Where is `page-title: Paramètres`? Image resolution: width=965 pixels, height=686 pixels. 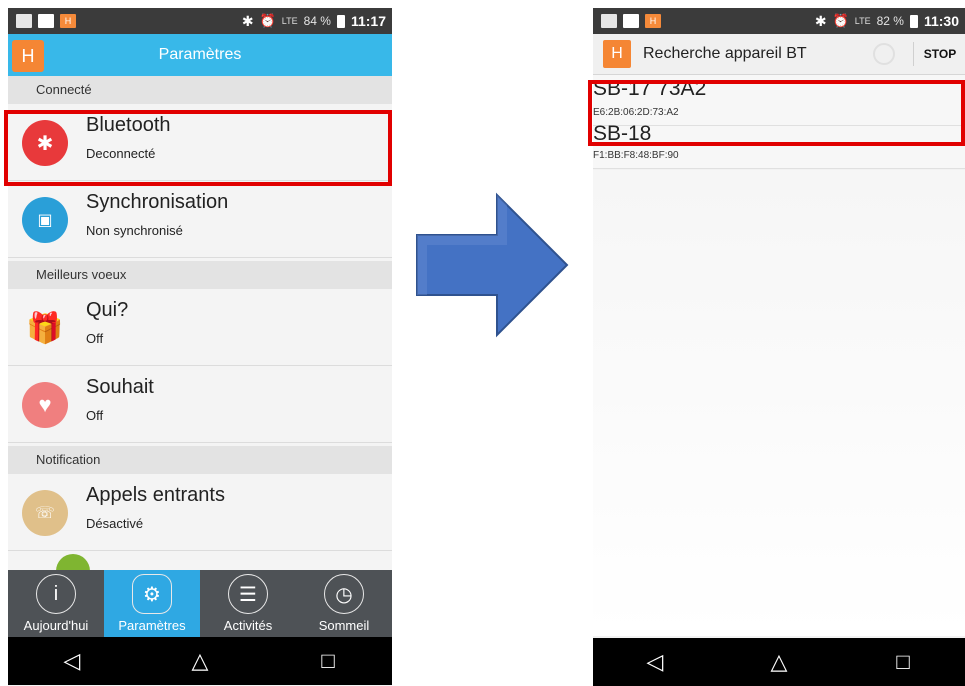 page-title: Paramètres is located at coordinates (200, 54).